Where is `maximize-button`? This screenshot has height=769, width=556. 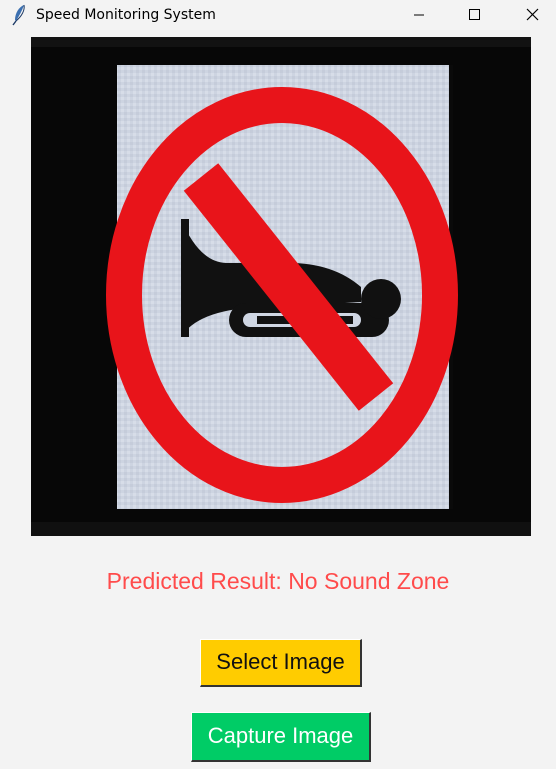
maximize-button is located at coordinates (474, 15).